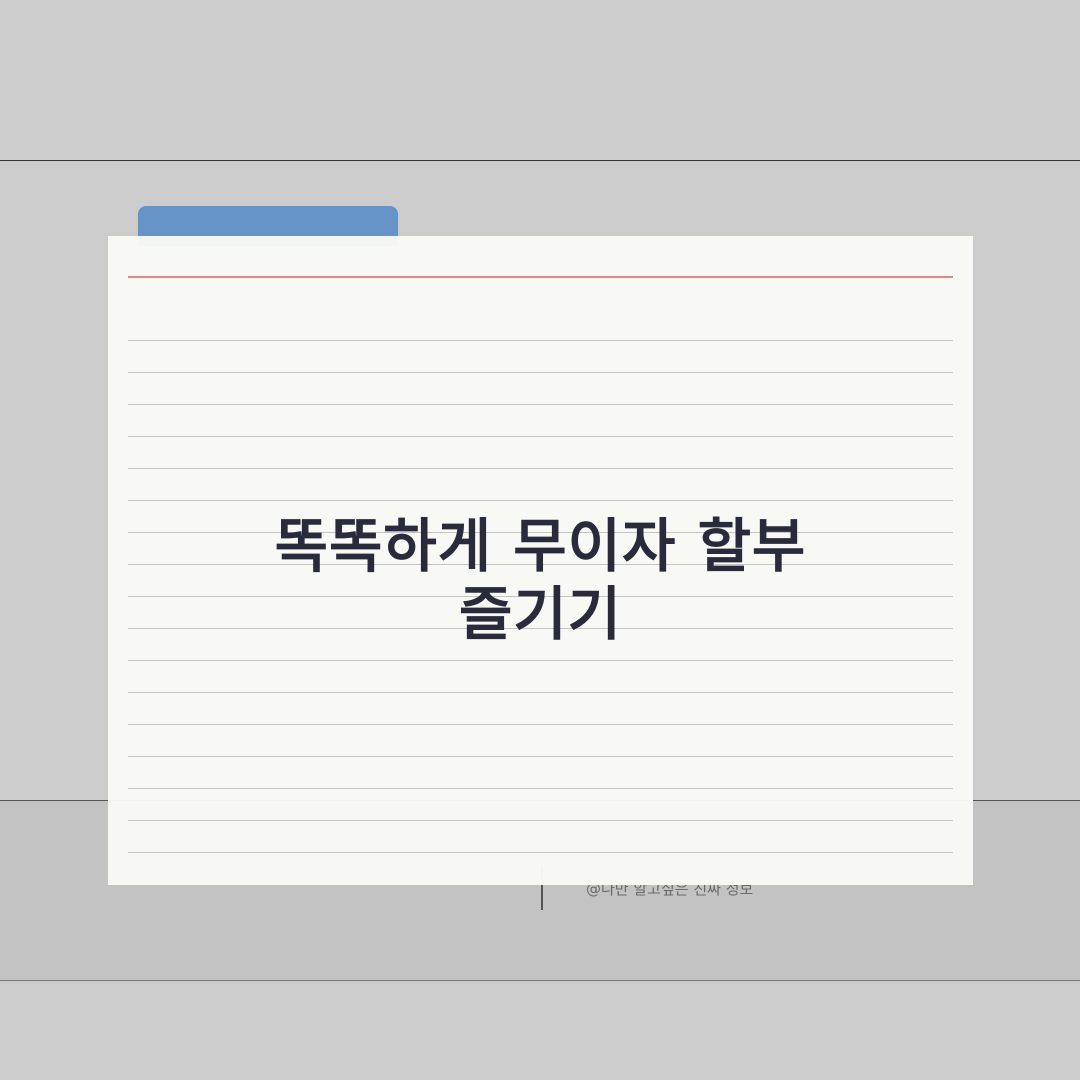 This screenshot has height=1080, width=1080. What do you see at coordinates (540, 277) in the screenshot?
I see `card-header-rule` at bounding box center [540, 277].